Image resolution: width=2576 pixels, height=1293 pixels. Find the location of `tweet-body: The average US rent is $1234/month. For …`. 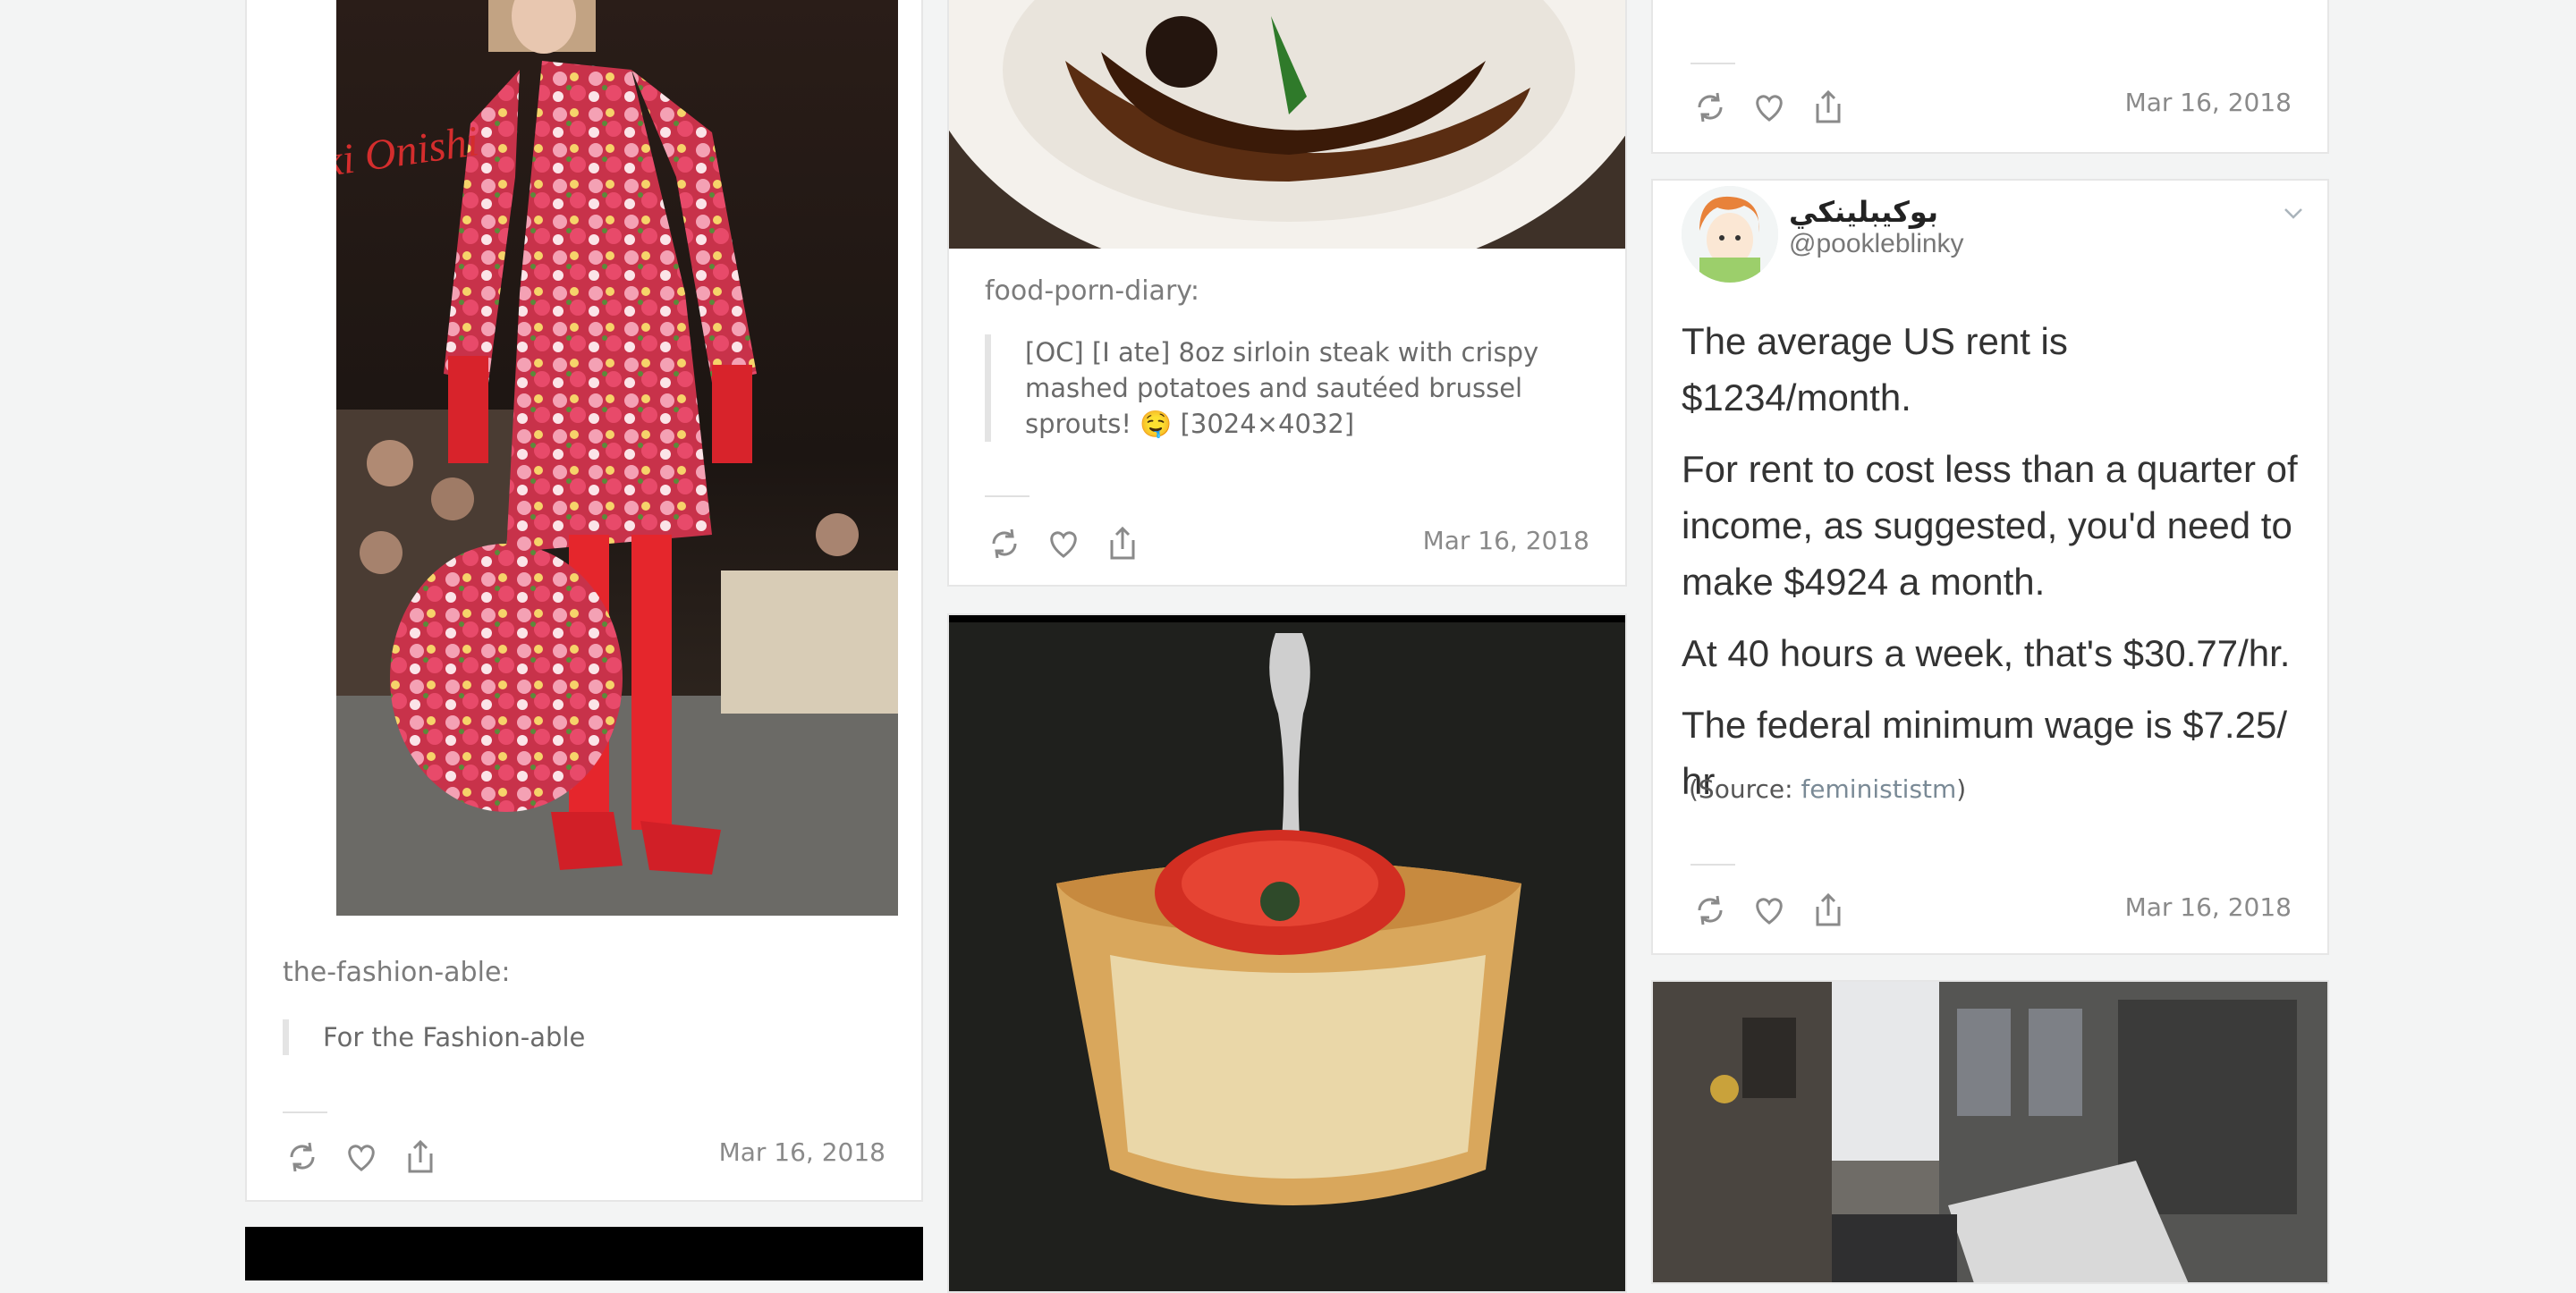

tweet-body: The average US rent is $1234/month. For … is located at coordinates (1995, 568).